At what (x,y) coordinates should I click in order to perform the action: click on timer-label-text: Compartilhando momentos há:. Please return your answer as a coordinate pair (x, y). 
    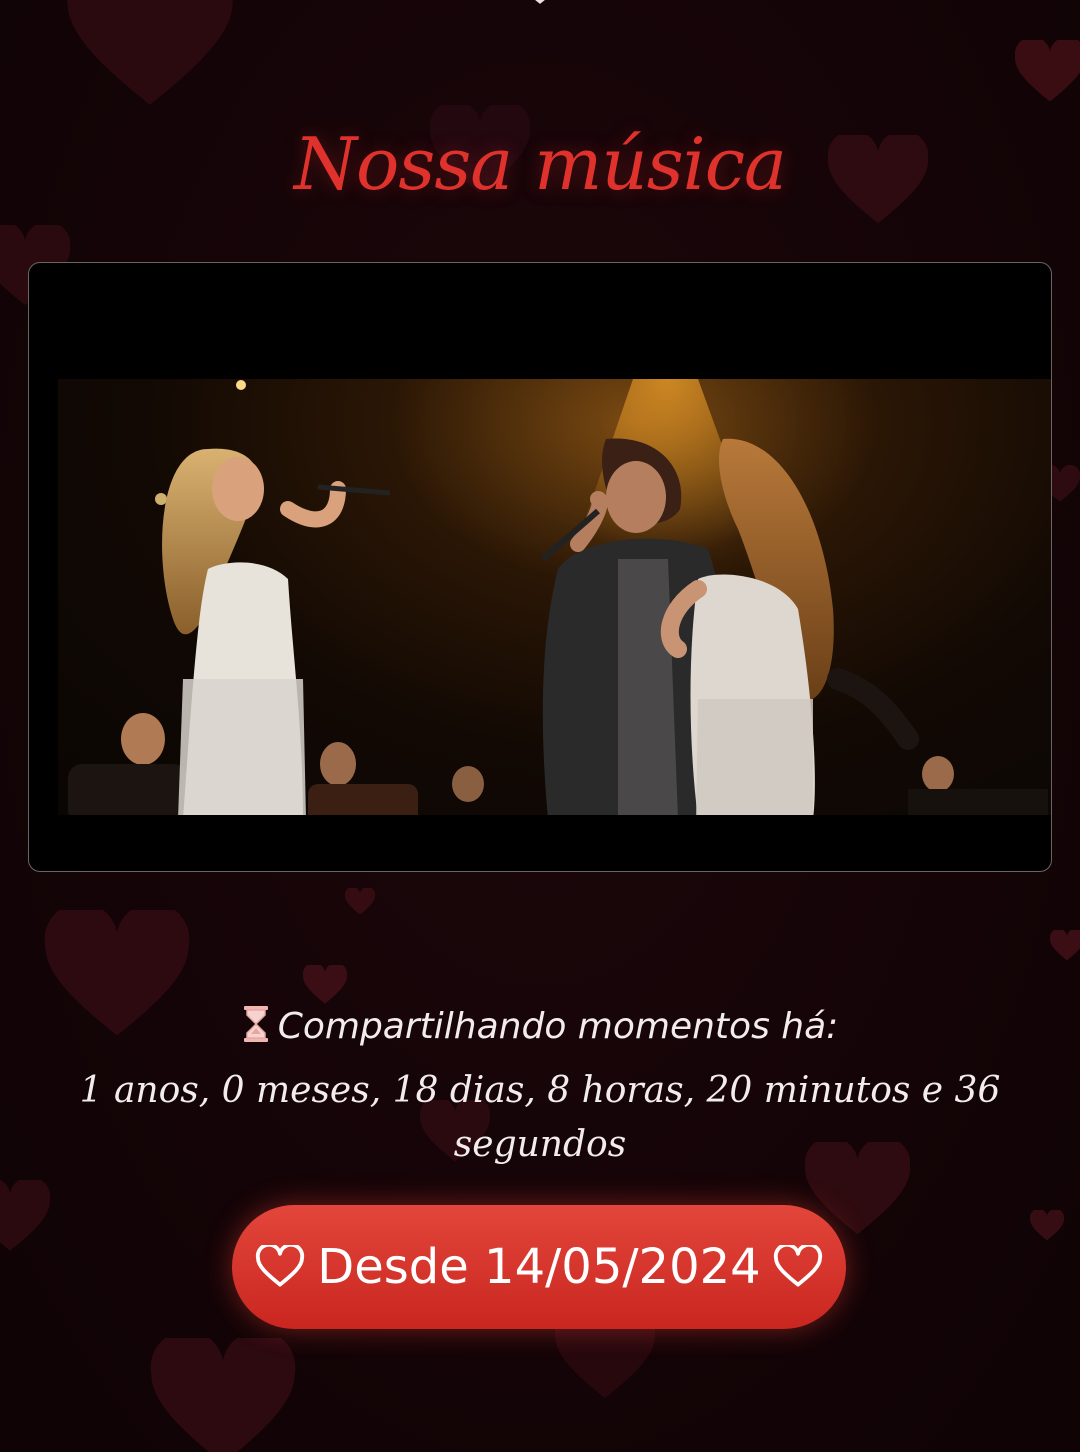
    Looking at the image, I should click on (558, 1026).